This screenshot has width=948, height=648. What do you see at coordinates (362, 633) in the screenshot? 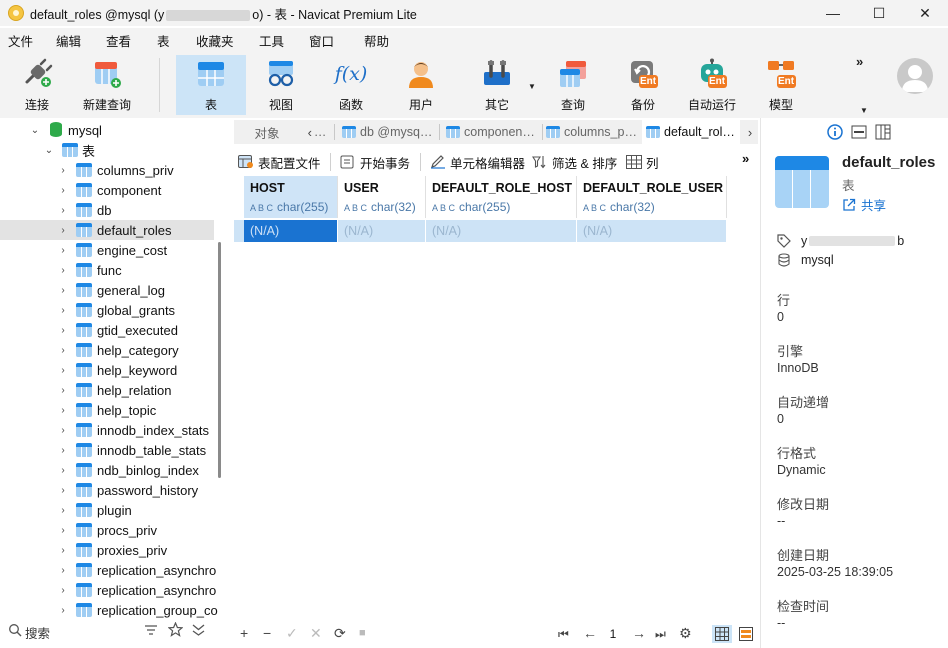
I see `stop-button: ■` at bounding box center [362, 633].